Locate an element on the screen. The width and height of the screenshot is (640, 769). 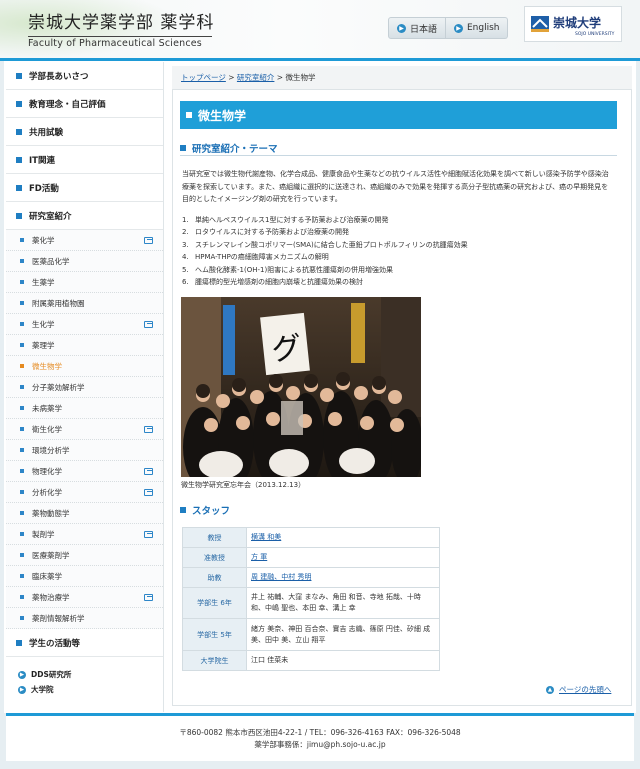
sidebar-lab-item: 衛生化学 is located at coordinates (84, 429).